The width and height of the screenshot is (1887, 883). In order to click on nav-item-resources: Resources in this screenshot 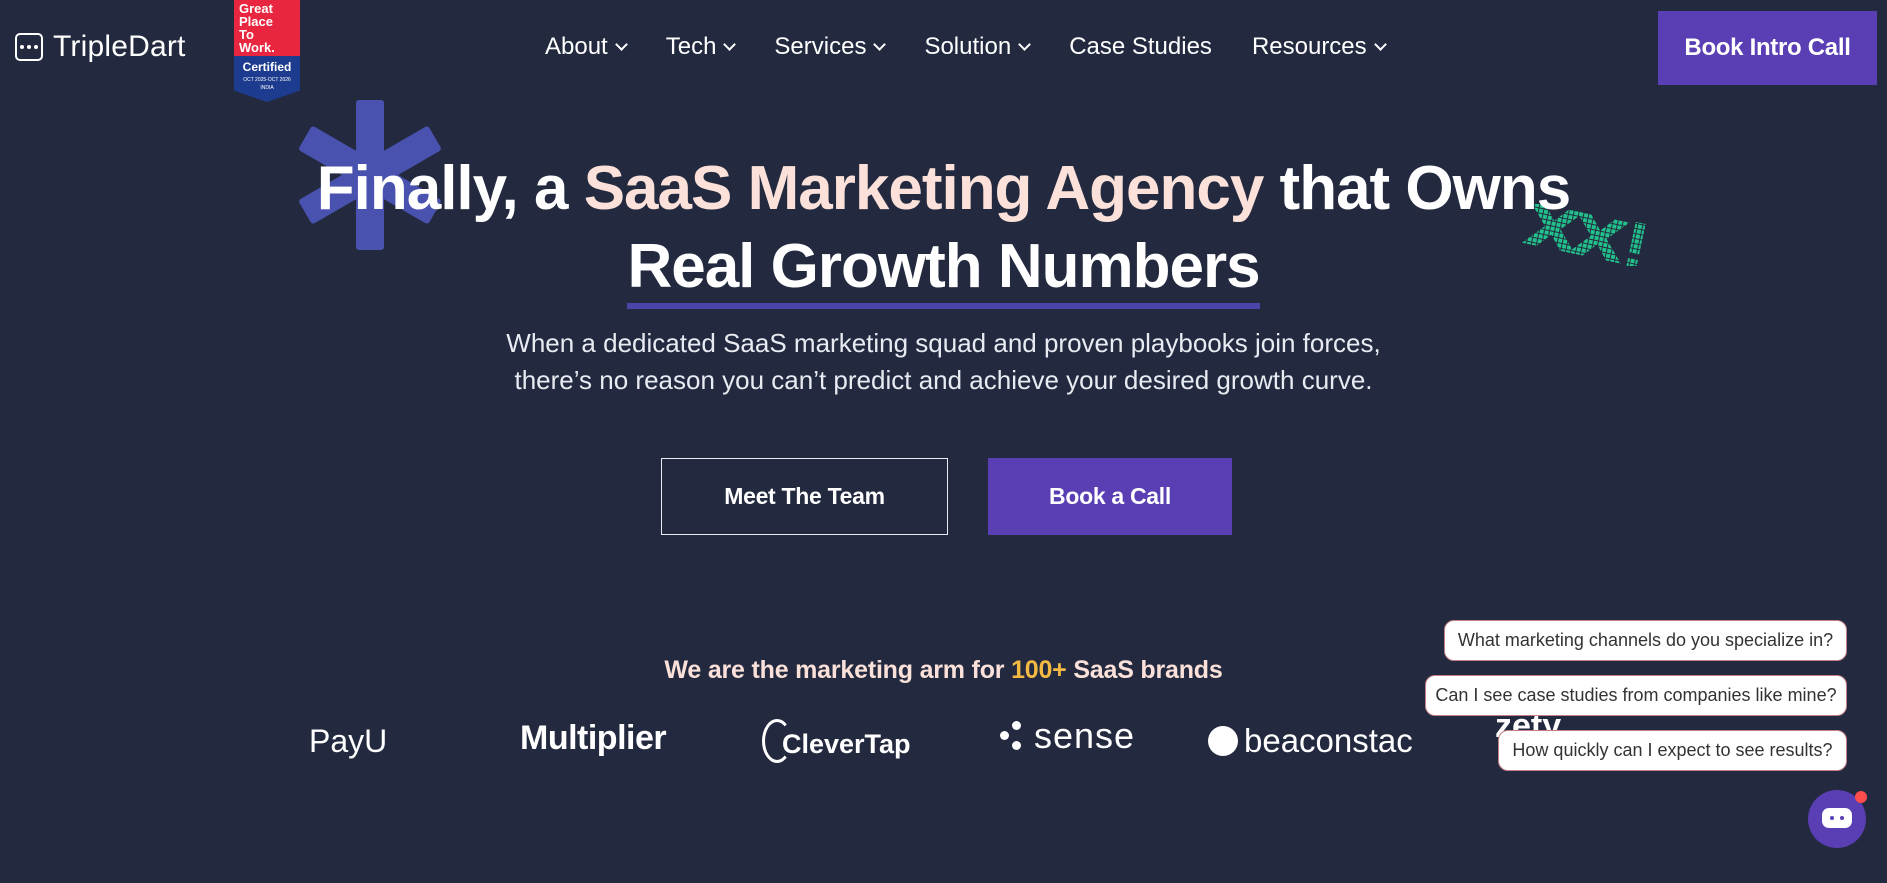, I will do `click(1319, 47)`.